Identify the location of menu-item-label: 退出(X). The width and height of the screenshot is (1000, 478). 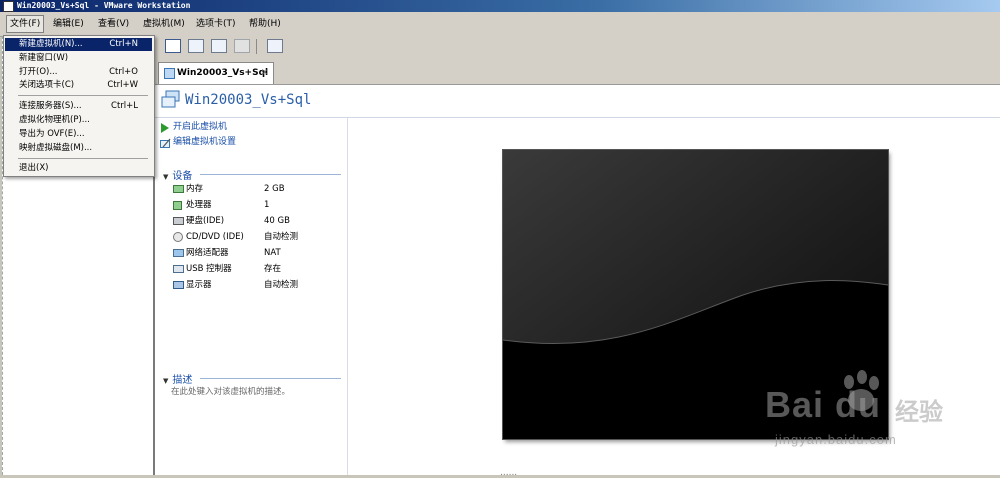
(34, 168).